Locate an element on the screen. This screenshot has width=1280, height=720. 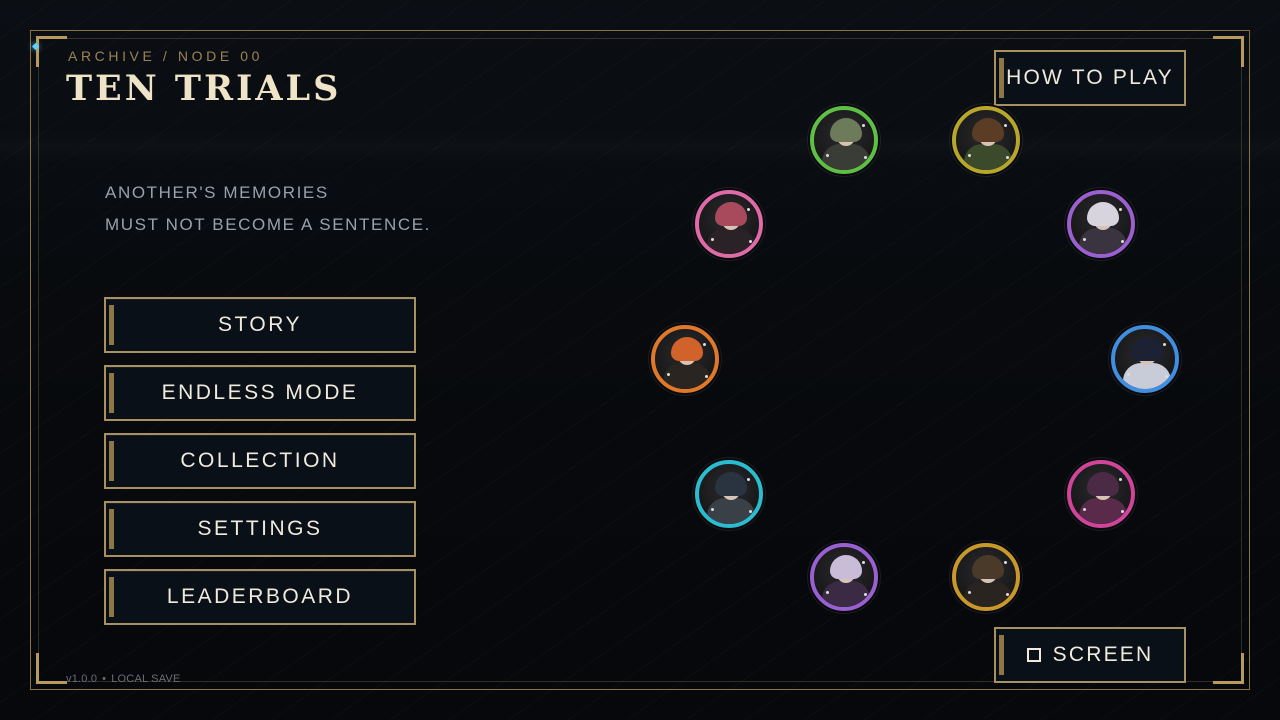
version-label: v1.0.0 is located at coordinates (82, 679).